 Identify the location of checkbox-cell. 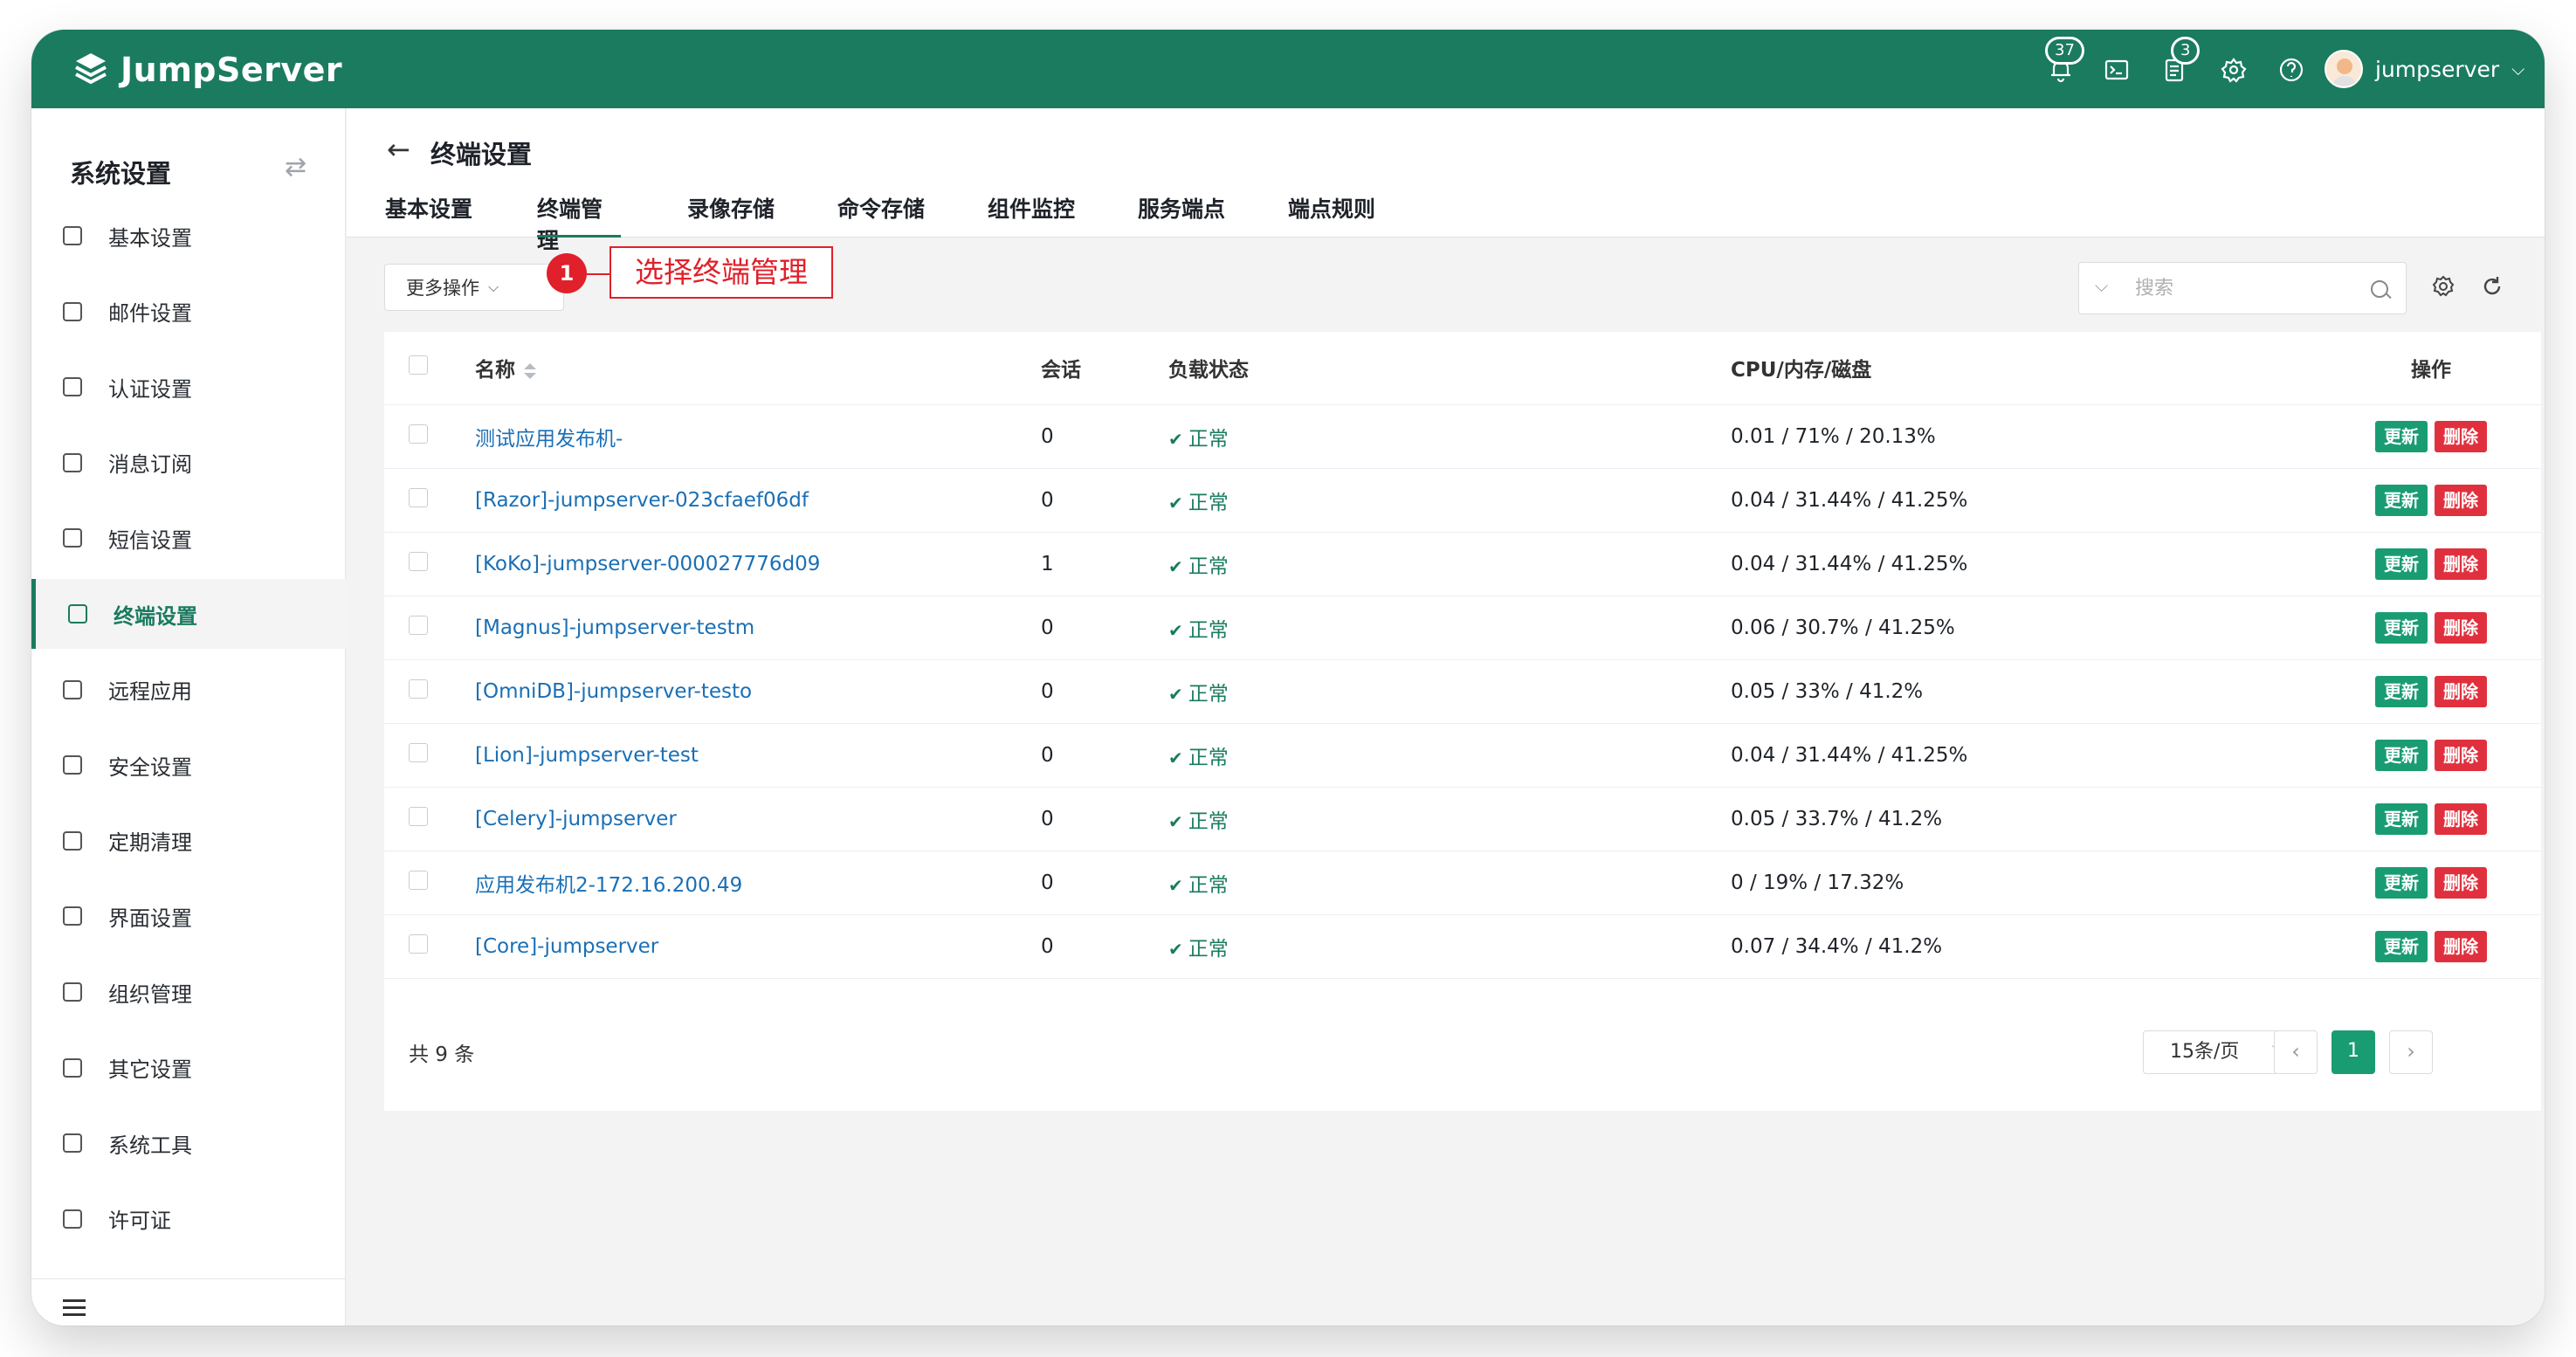
(429, 883).